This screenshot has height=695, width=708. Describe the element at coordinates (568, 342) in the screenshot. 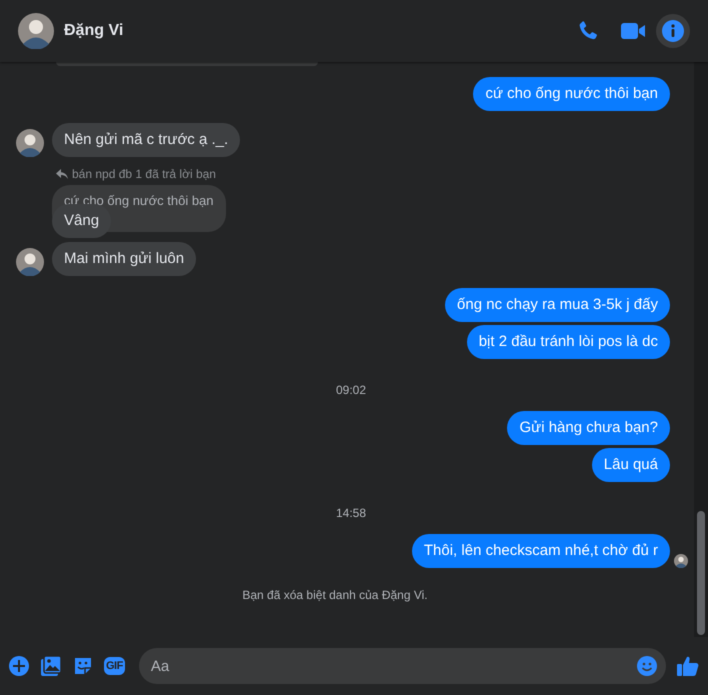

I see `message-bubble: bịt 2 đầu tránh lòi pos là dc` at that location.